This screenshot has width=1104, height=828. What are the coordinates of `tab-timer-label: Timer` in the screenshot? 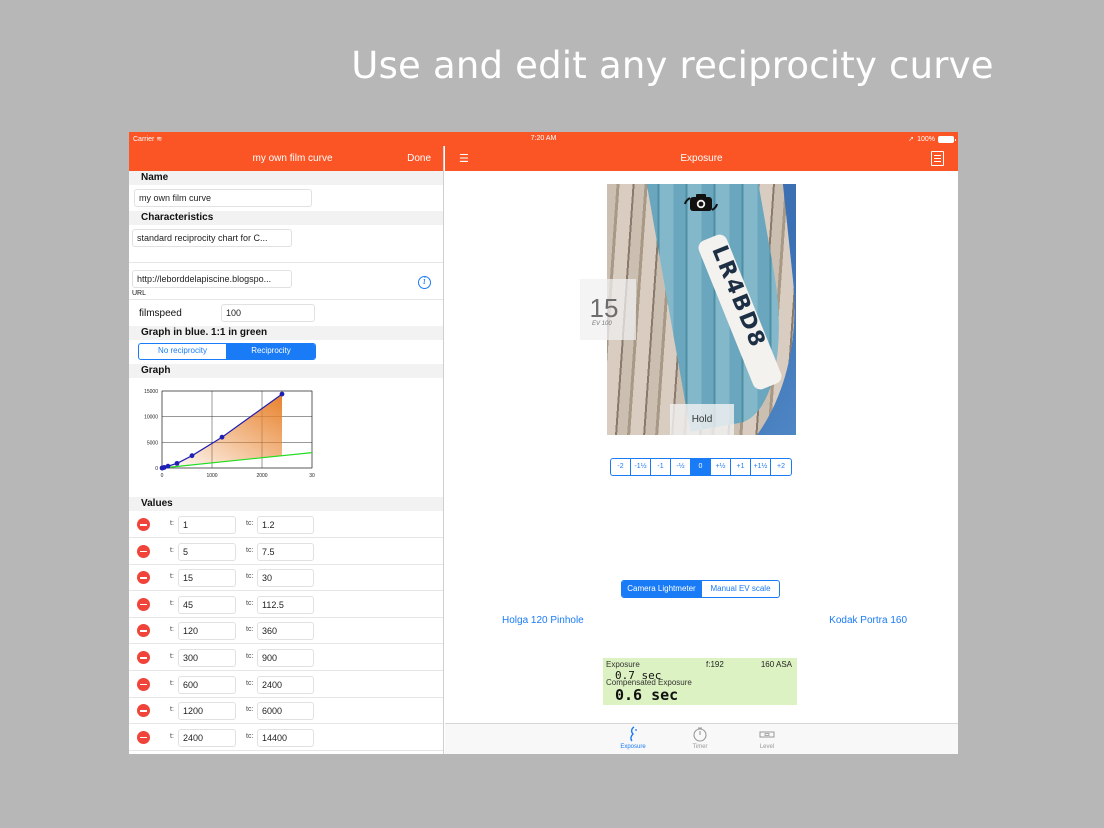 It's located at (700, 747).